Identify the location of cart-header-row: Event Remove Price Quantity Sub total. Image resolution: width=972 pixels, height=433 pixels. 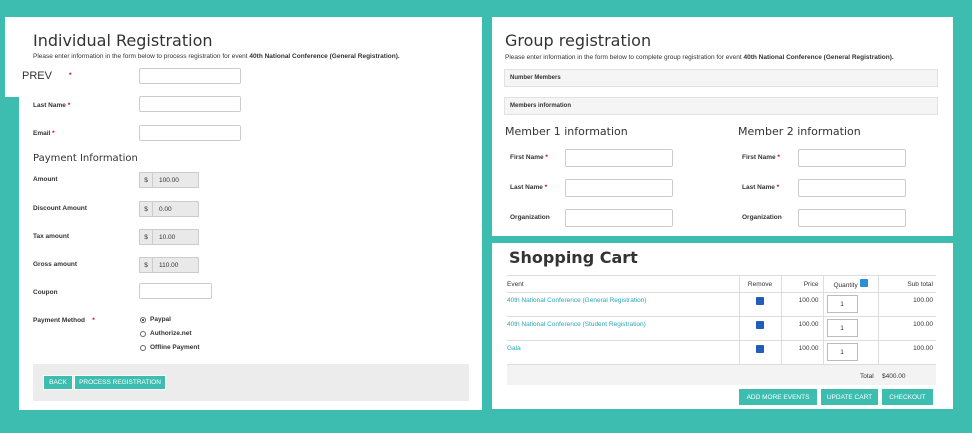
(721, 284).